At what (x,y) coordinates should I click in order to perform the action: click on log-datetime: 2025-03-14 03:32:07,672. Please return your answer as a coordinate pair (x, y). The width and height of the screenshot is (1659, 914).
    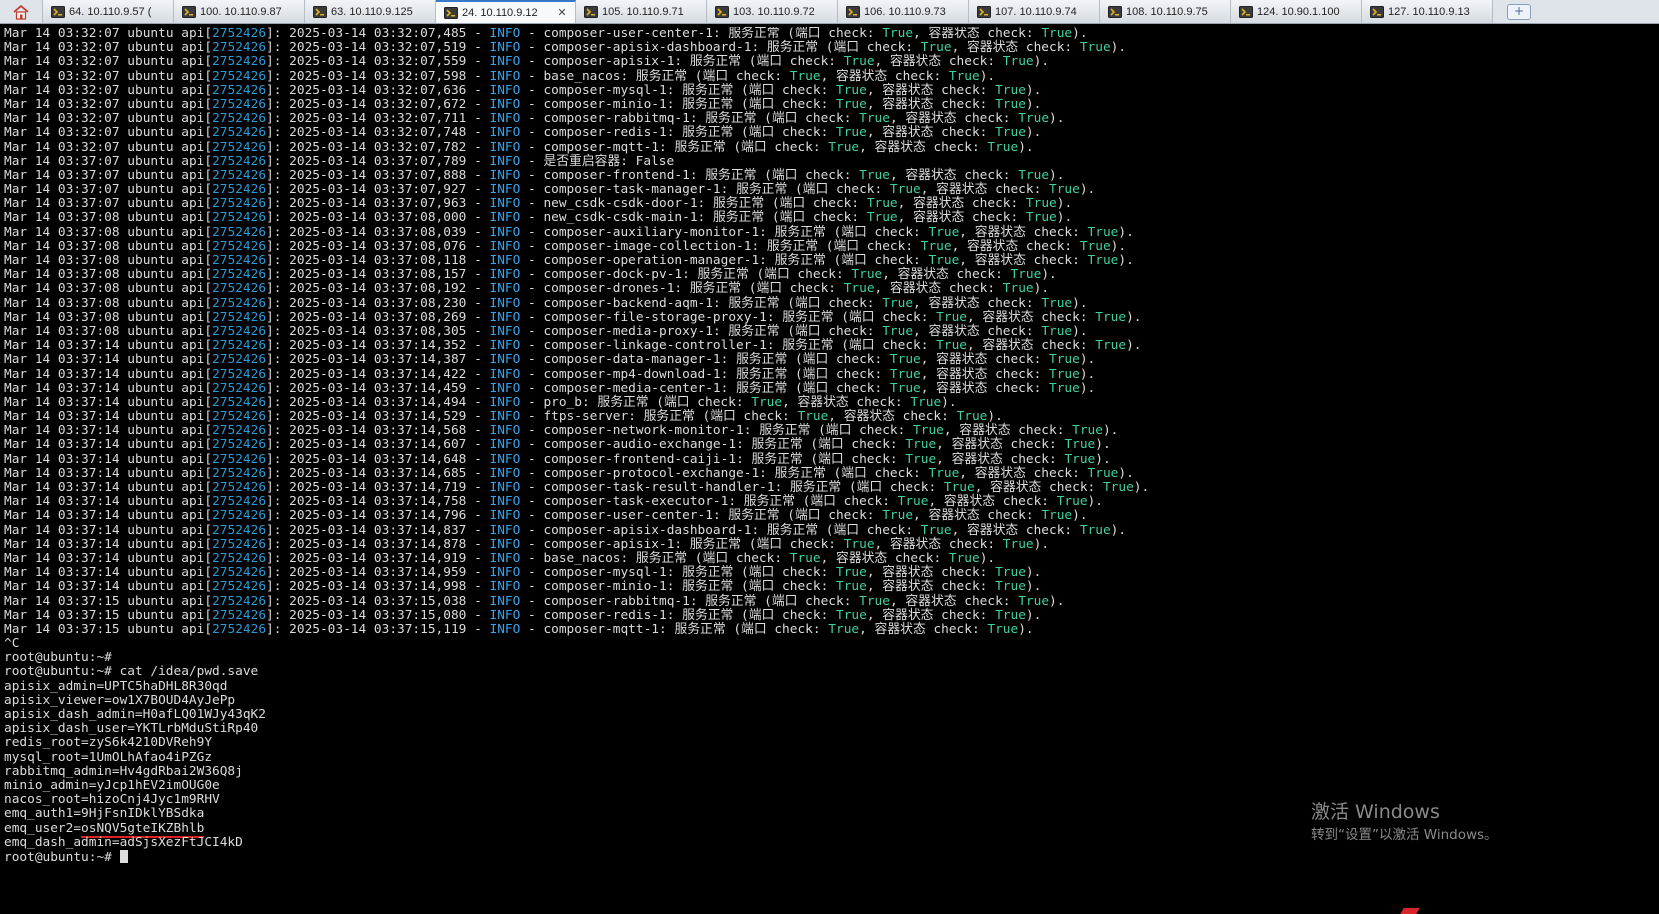
    Looking at the image, I should click on (378, 104).